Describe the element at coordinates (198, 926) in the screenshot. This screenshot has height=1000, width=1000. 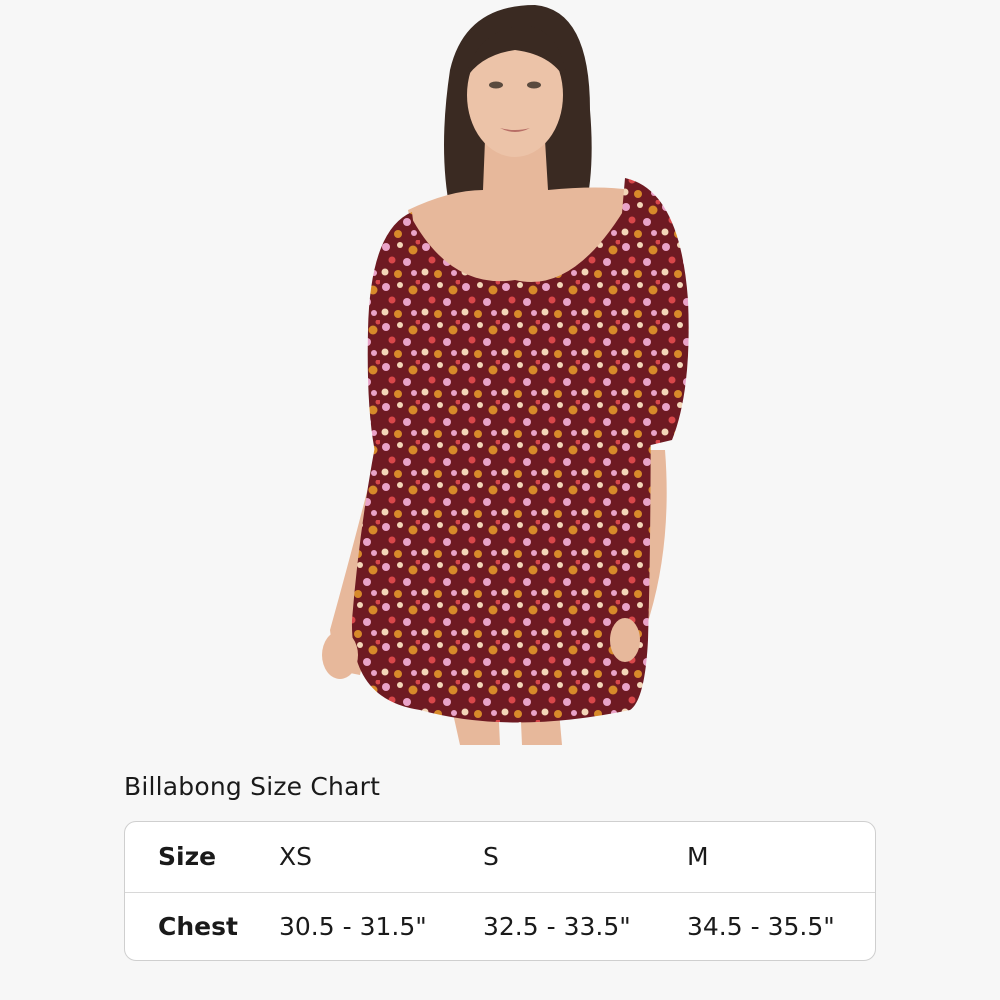
I see `row-header-chest: Chest` at that location.